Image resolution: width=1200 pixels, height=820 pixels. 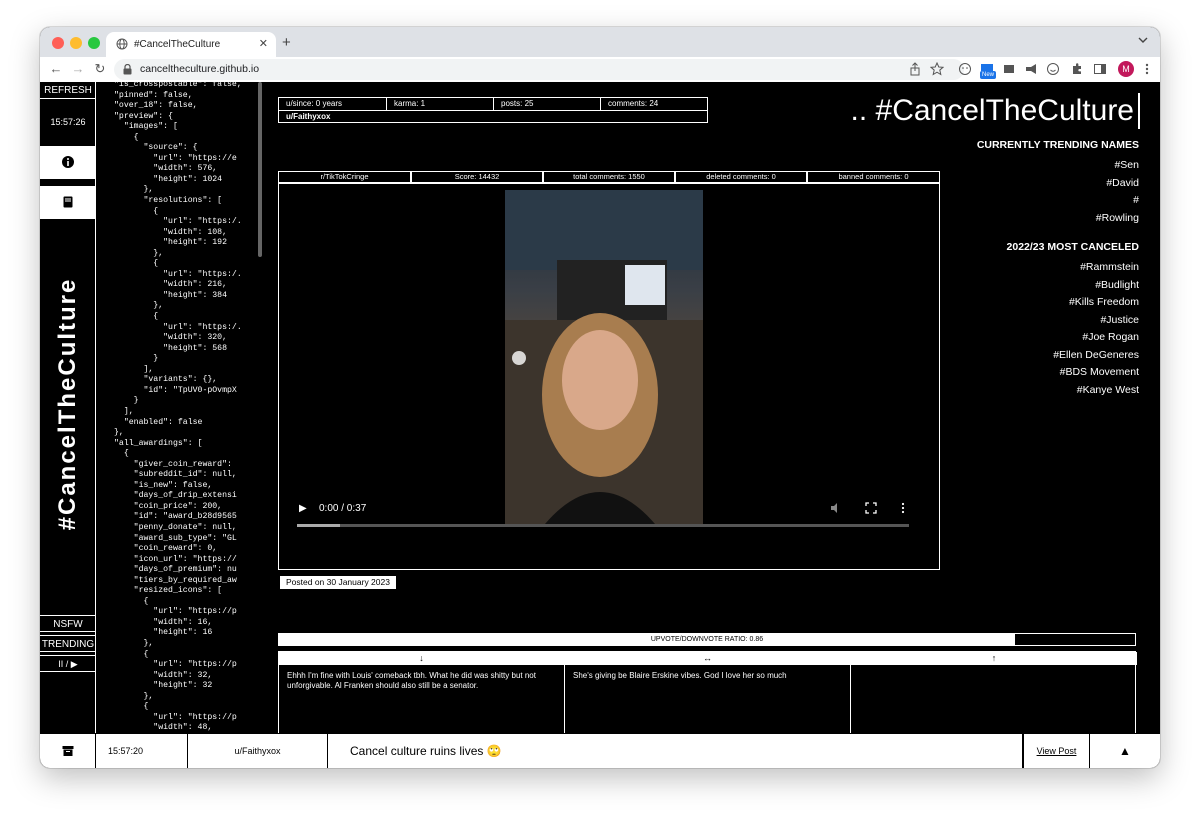 I want to click on scroll-up-button: ▲, so click(x=1125, y=751).